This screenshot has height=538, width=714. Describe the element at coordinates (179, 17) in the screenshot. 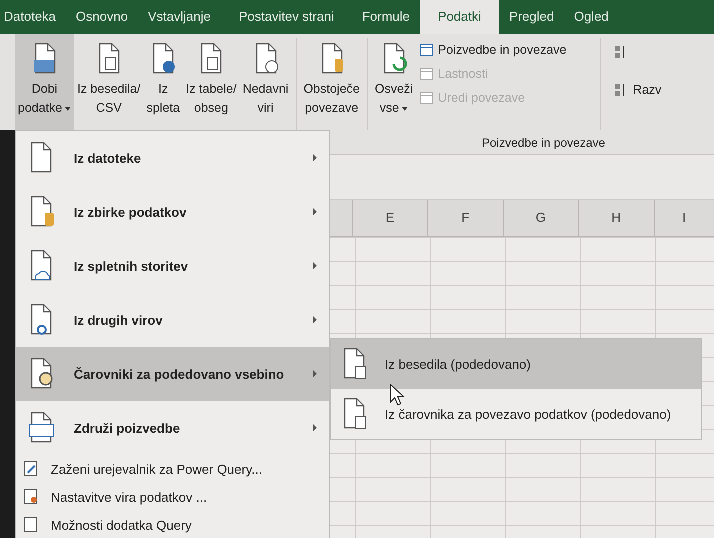

I see `ribbon-tab: Vstavljanje` at that location.